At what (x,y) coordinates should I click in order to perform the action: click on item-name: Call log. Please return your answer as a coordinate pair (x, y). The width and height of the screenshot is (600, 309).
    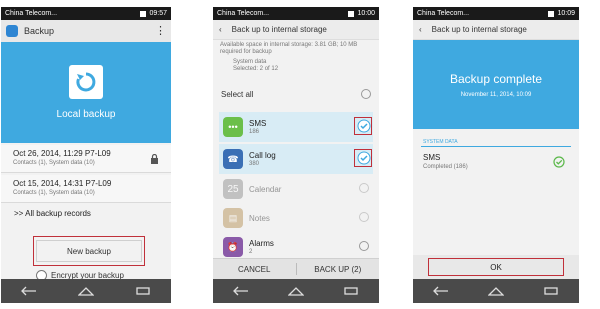
    Looking at the image, I should click on (262, 155).